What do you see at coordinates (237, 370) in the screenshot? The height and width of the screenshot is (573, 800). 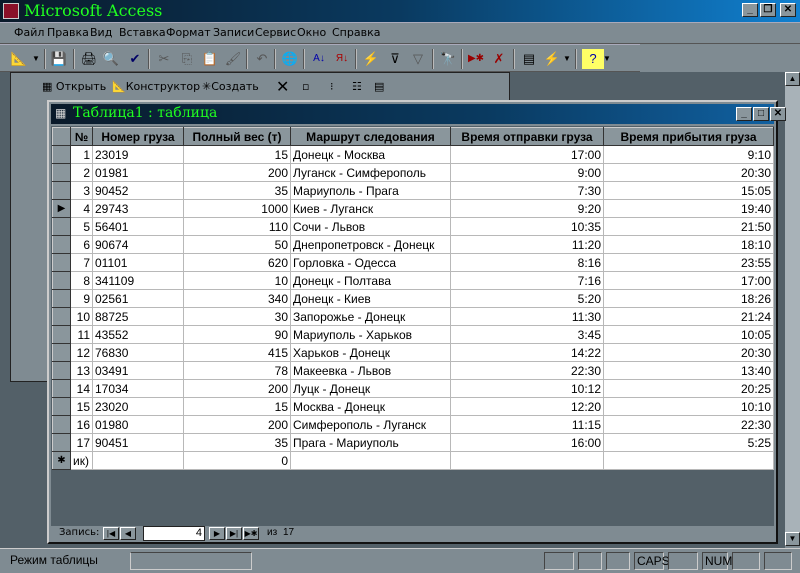 I see `table-cell: 78` at bounding box center [237, 370].